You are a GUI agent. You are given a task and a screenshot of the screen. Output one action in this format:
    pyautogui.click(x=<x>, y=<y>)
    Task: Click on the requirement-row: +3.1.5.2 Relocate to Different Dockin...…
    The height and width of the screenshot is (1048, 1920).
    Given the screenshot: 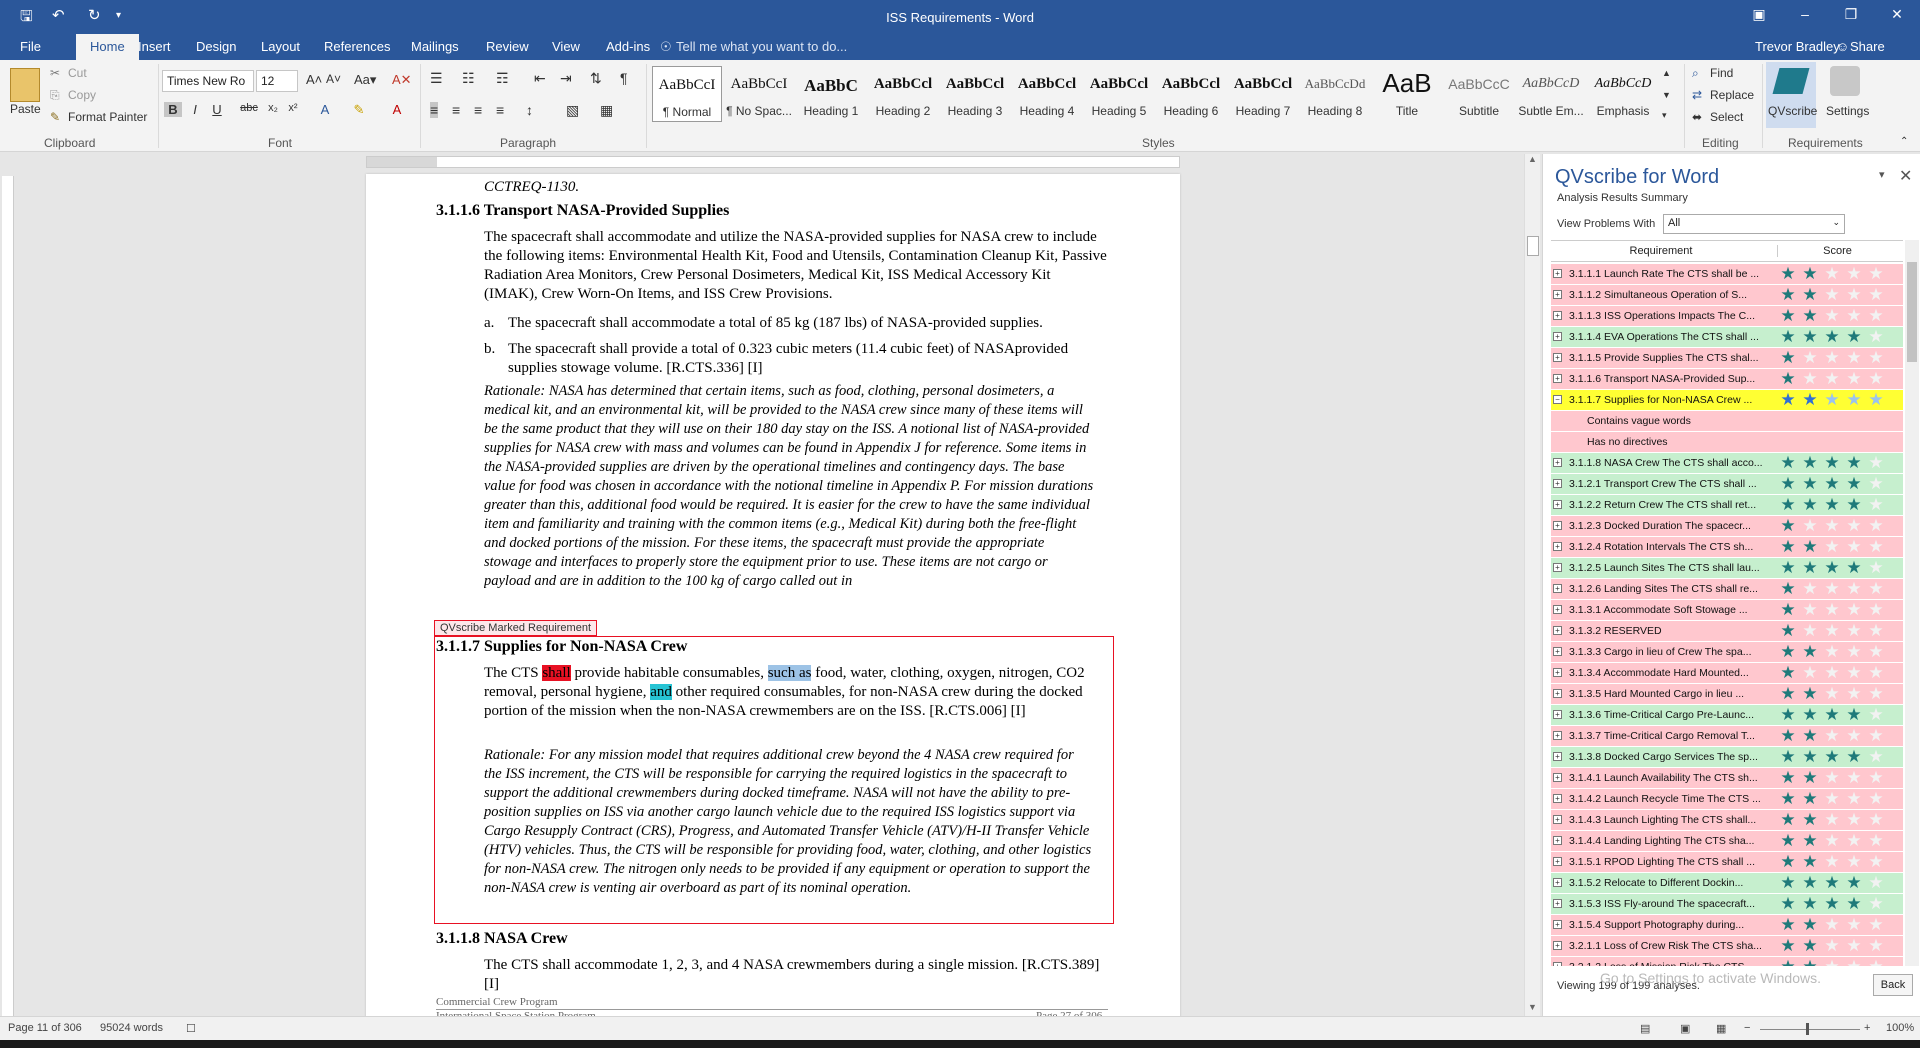 What is the action you would take?
    pyautogui.click(x=1727, y=883)
    